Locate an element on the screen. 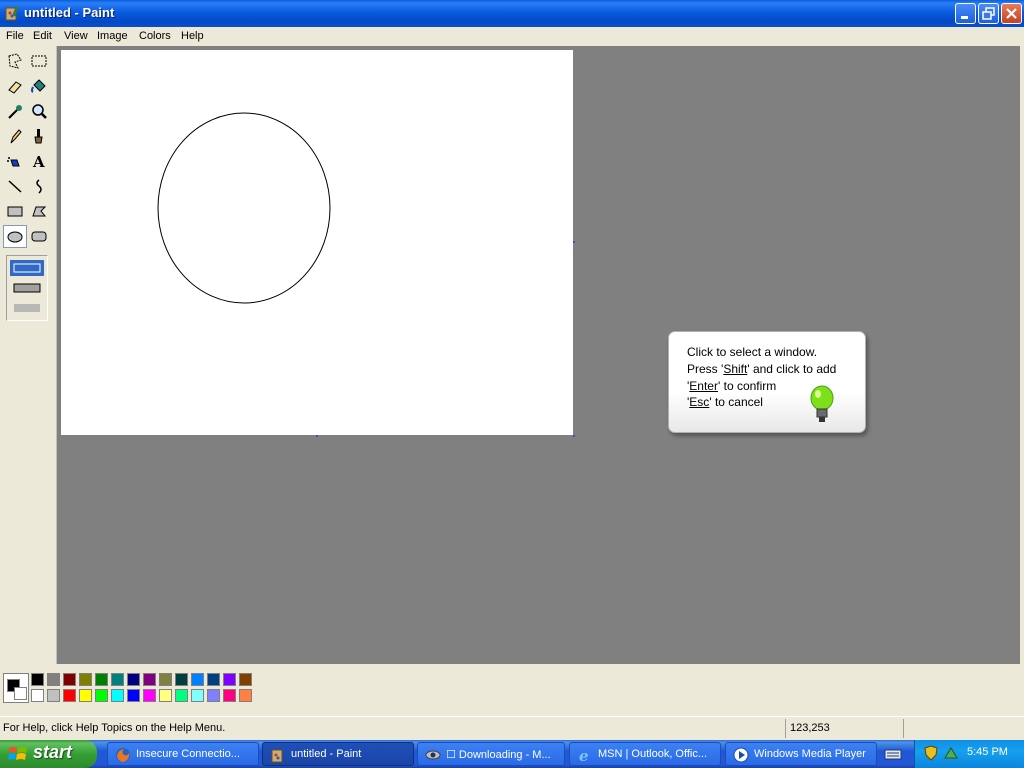  tool-free-form-select is located at coordinates (15, 61).